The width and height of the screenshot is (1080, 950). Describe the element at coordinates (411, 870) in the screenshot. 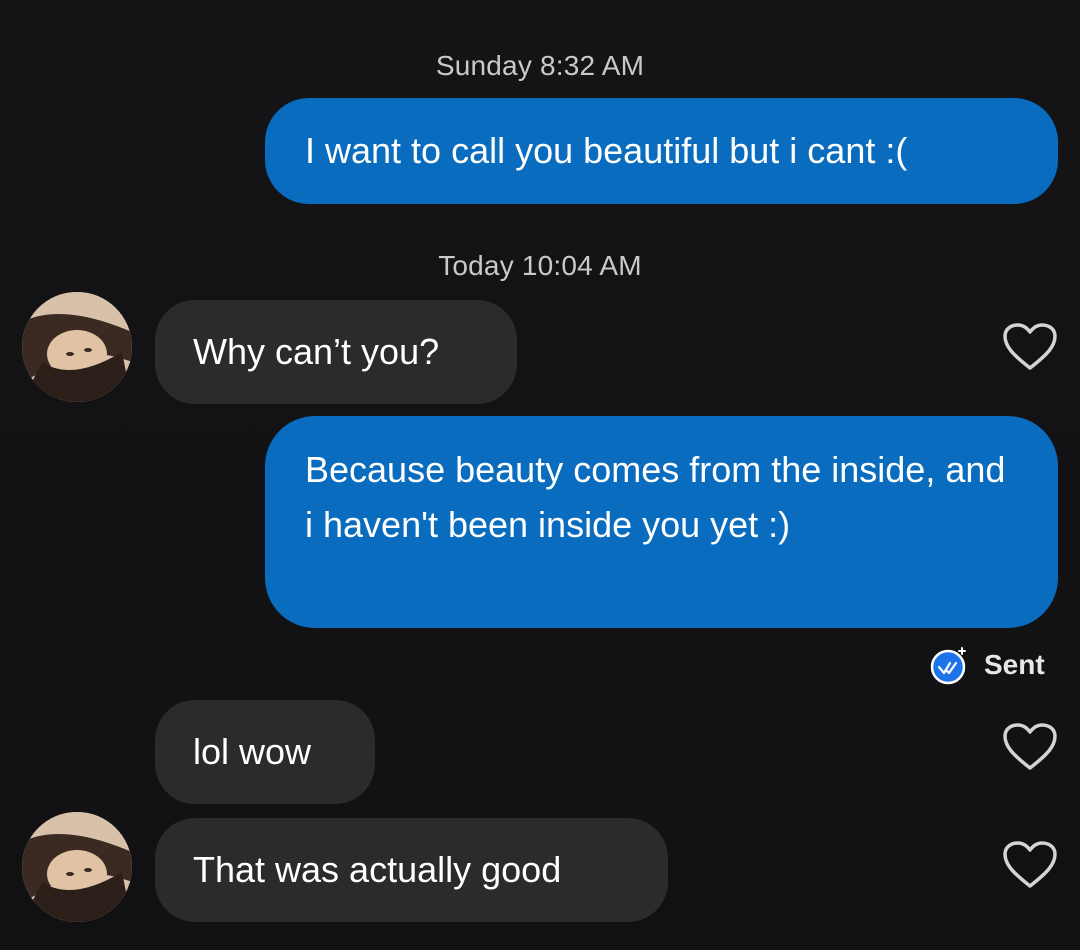

I see `incoming-message: That was actually good` at that location.